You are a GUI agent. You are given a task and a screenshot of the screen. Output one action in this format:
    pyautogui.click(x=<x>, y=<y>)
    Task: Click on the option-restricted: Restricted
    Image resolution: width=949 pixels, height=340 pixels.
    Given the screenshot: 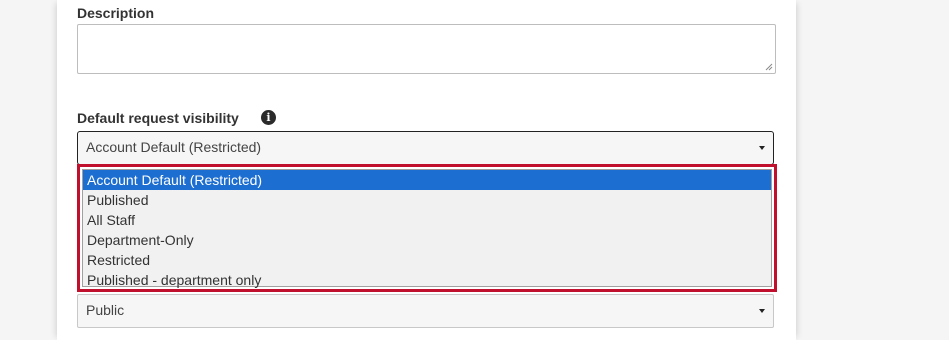 What is the action you would take?
    pyautogui.click(x=427, y=260)
    